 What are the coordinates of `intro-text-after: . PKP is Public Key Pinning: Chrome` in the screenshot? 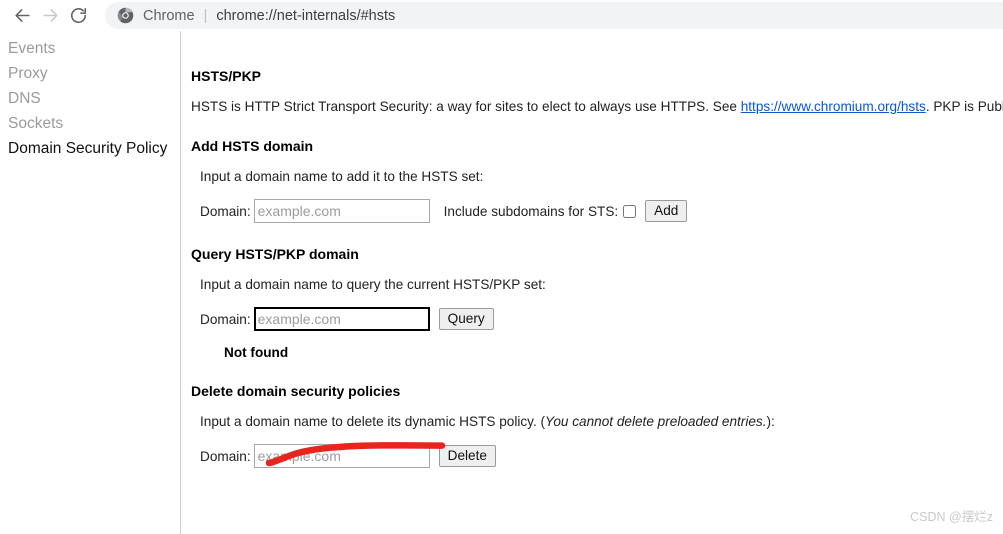 It's located at (964, 106).